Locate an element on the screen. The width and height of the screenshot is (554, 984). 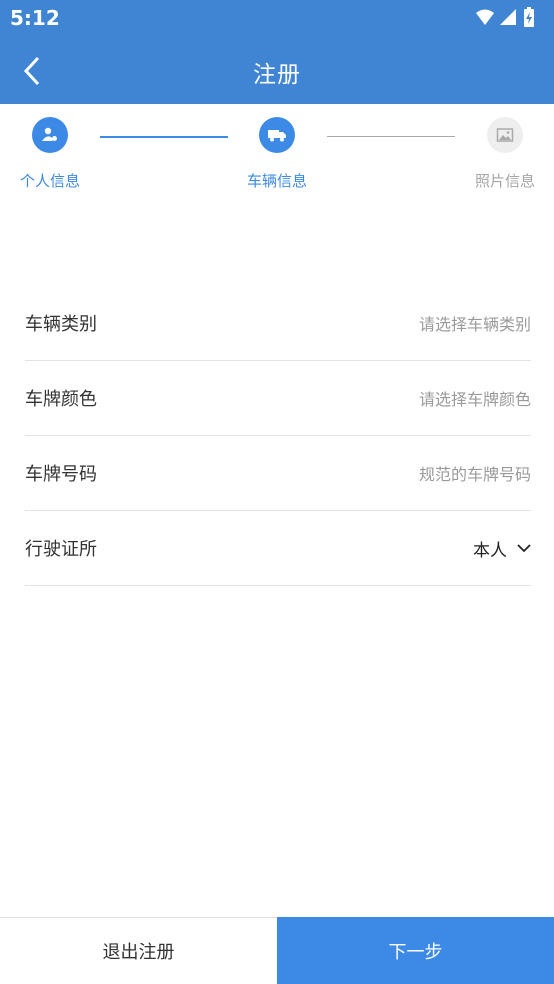
image-icon is located at coordinates (505, 135).